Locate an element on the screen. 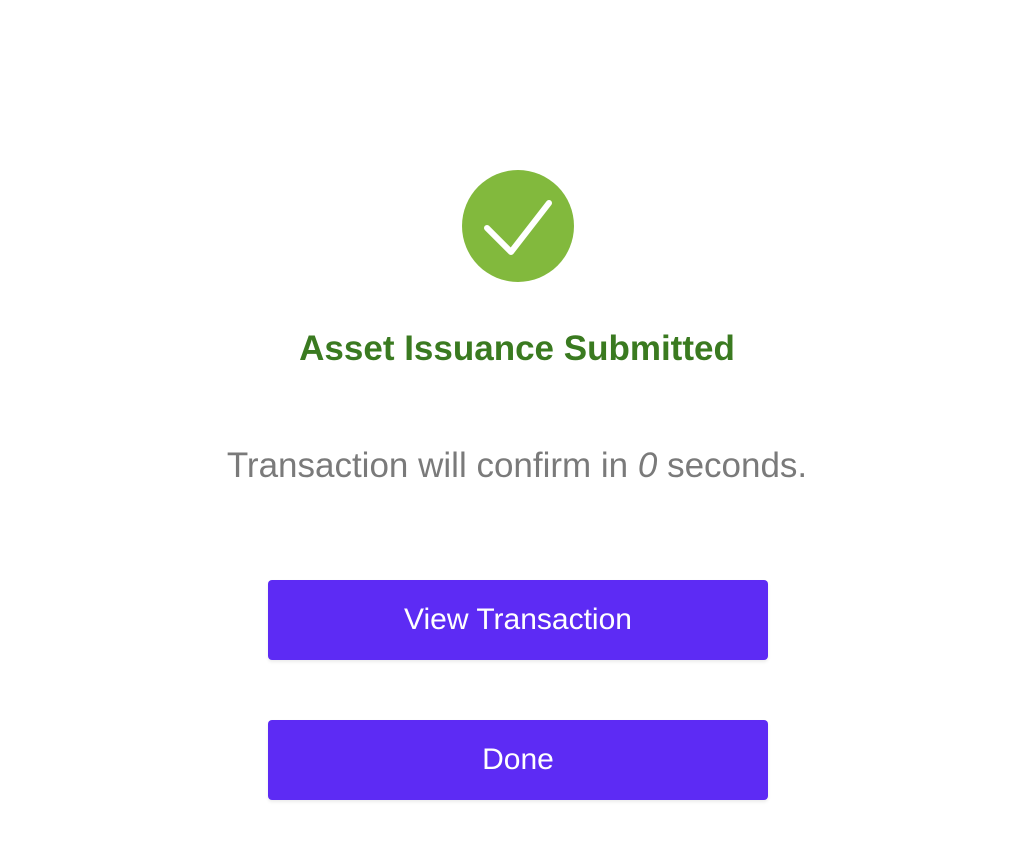  confirmation-message: Transaction will confirm in 0 seconds. is located at coordinates (517, 466).